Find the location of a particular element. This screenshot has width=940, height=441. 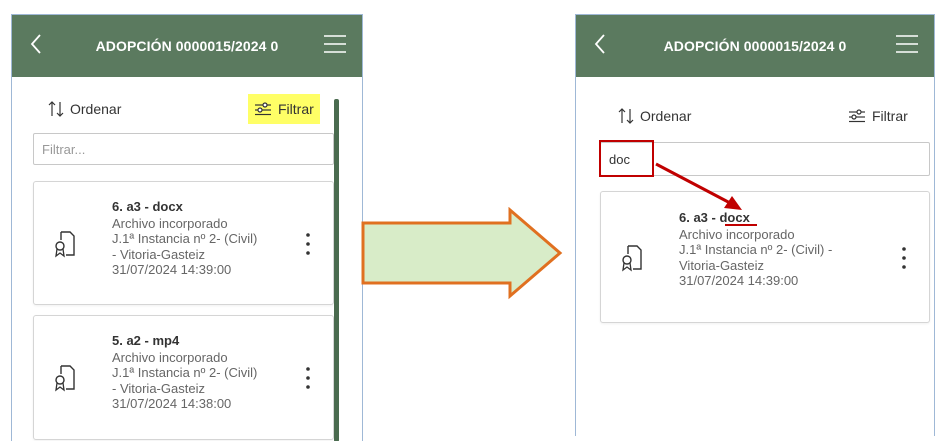

item-name: 6. a3 - docx is located at coordinates (147, 206).